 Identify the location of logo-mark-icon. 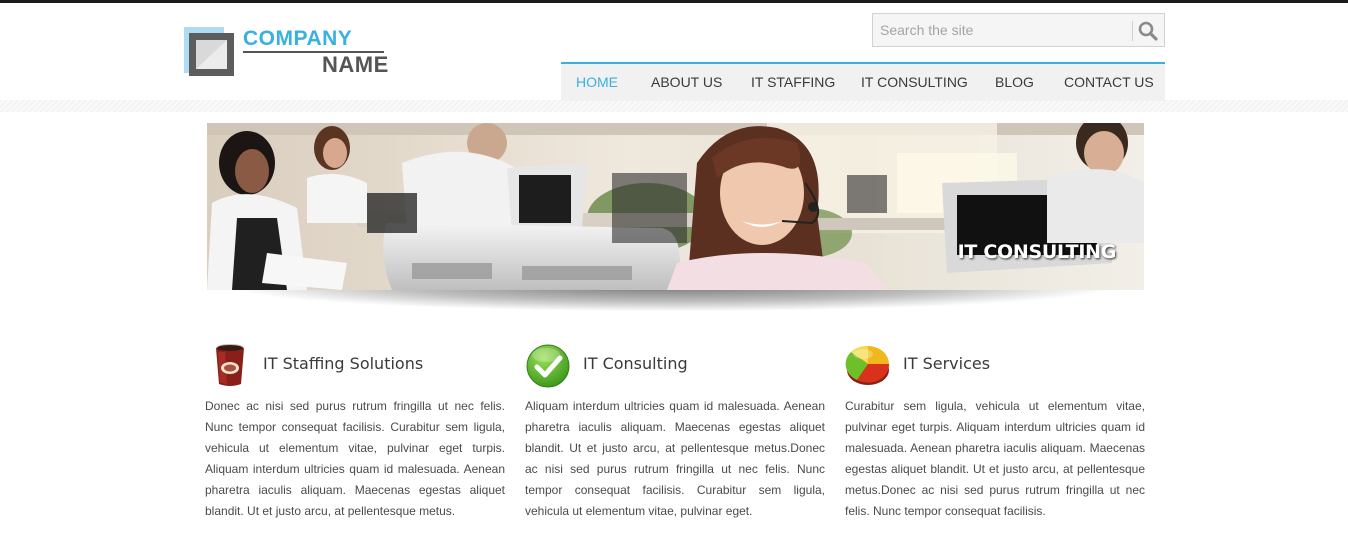
(211, 54).